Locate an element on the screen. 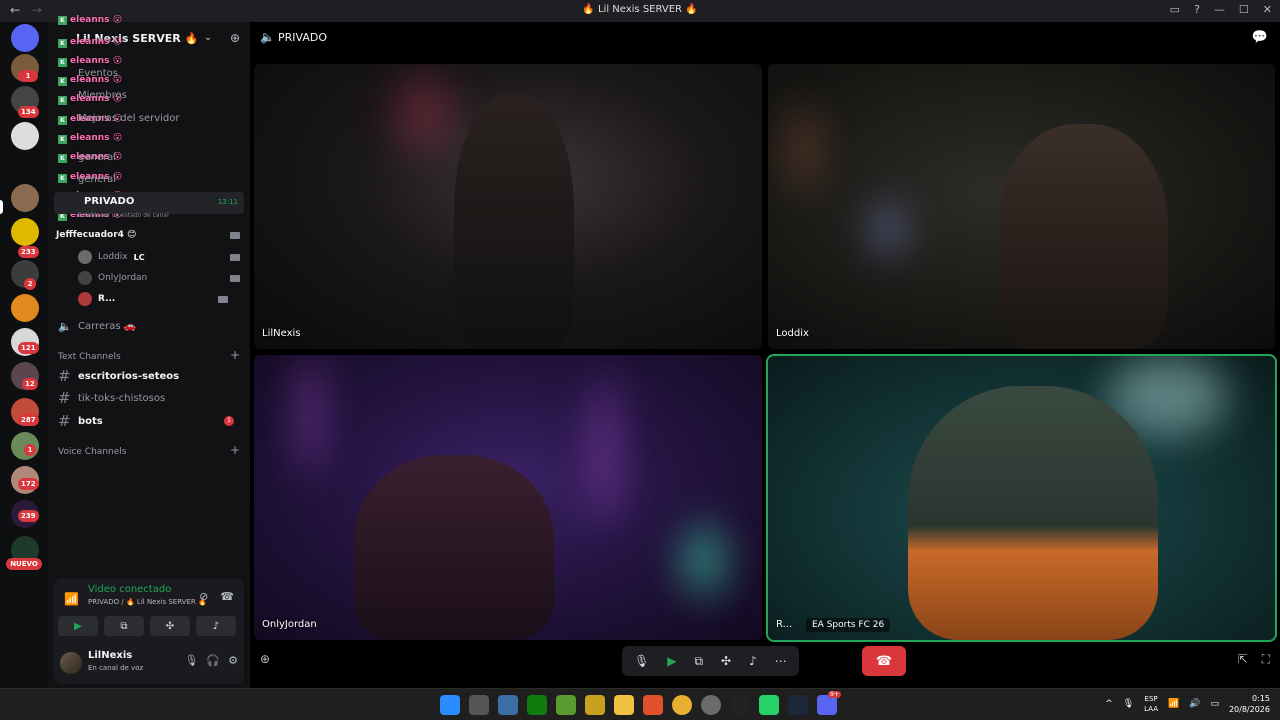  discord-icon: 9+ is located at coordinates (829, 703).